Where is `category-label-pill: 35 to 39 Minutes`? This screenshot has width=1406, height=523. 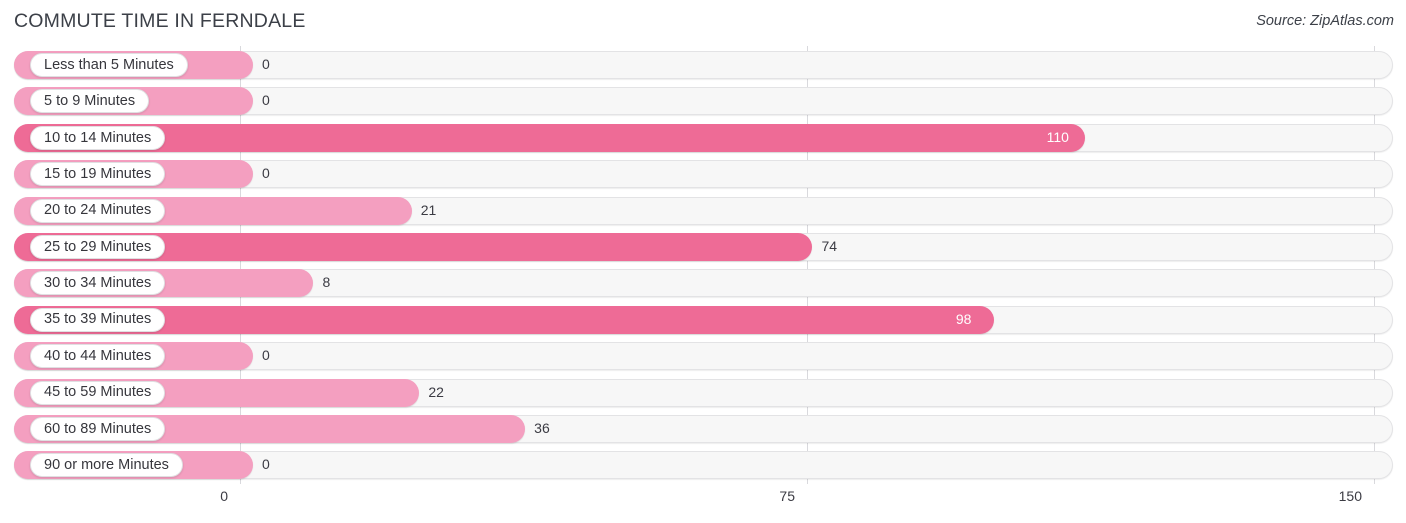
category-label-pill: 35 to 39 Minutes is located at coordinates (98, 319).